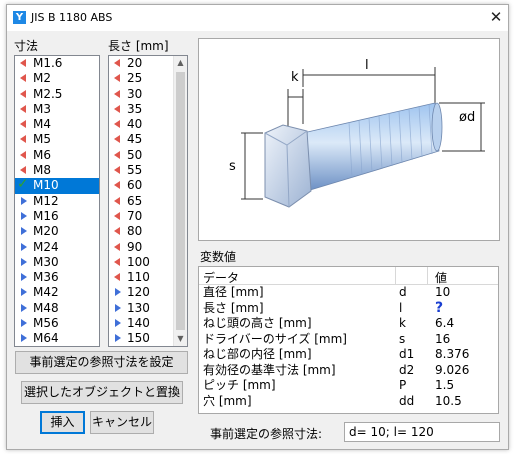 Image resolution: width=515 pixels, height=454 pixels. What do you see at coordinates (348, 340) in the screenshot?
I see `table-row: ドライバーのサイズ [mm] s 16` at bounding box center [348, 340].